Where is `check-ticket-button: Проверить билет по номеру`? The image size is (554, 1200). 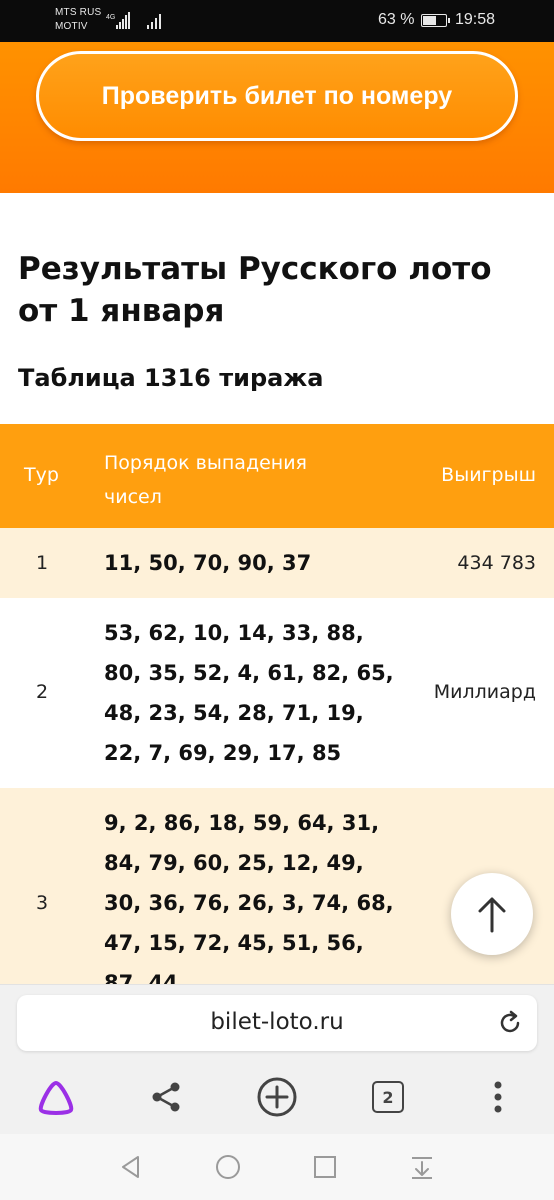
check-ticket-button: Проверить билет по номеру is located at coordinates (277, 96).